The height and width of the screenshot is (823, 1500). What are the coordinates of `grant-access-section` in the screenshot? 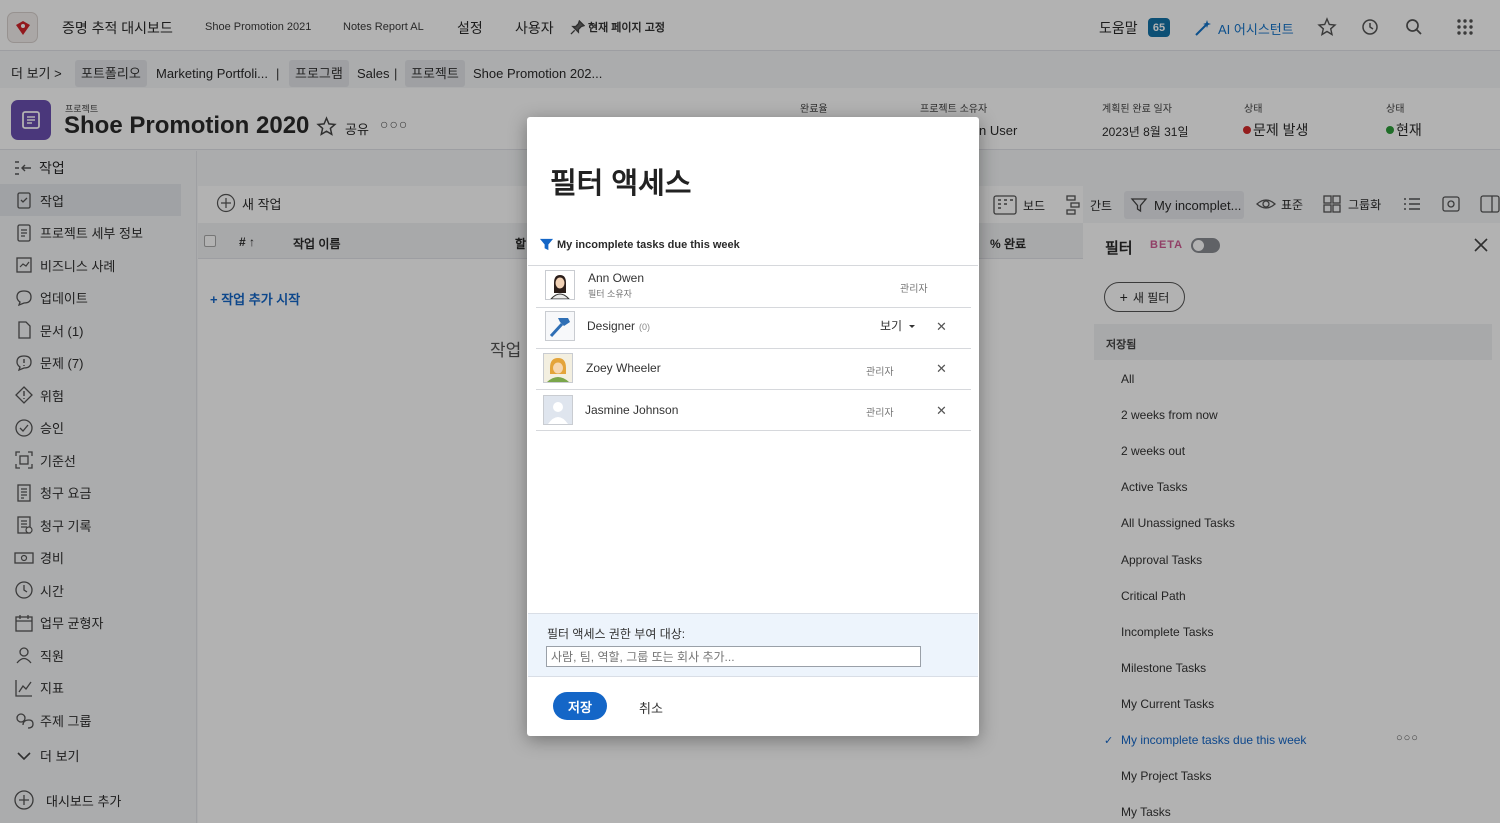 It's located at (753, 645).